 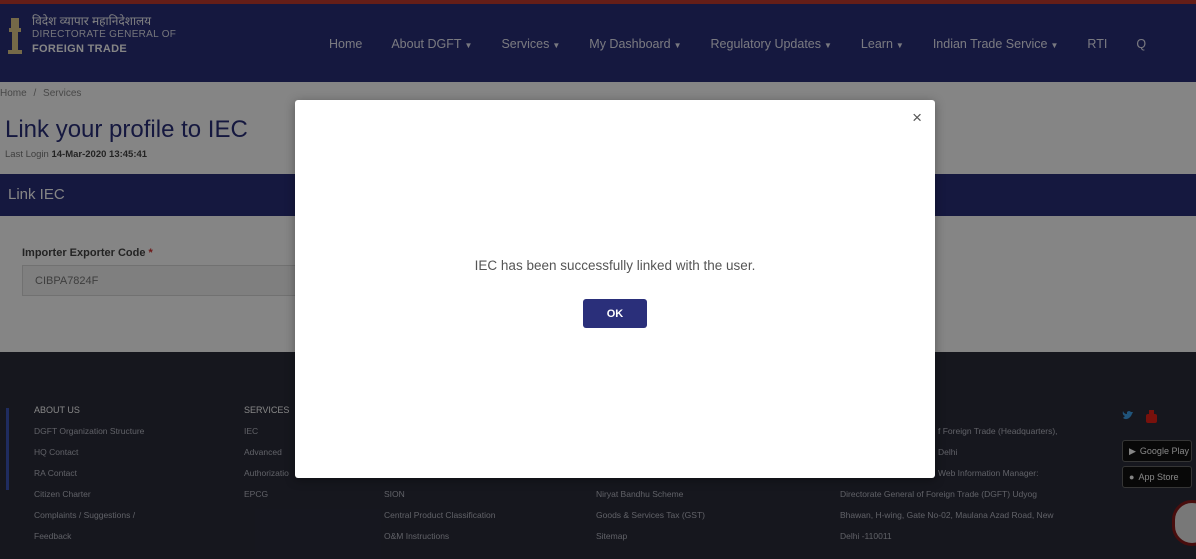 I want to click on close-icon: ×, so click(x=917, y=118).